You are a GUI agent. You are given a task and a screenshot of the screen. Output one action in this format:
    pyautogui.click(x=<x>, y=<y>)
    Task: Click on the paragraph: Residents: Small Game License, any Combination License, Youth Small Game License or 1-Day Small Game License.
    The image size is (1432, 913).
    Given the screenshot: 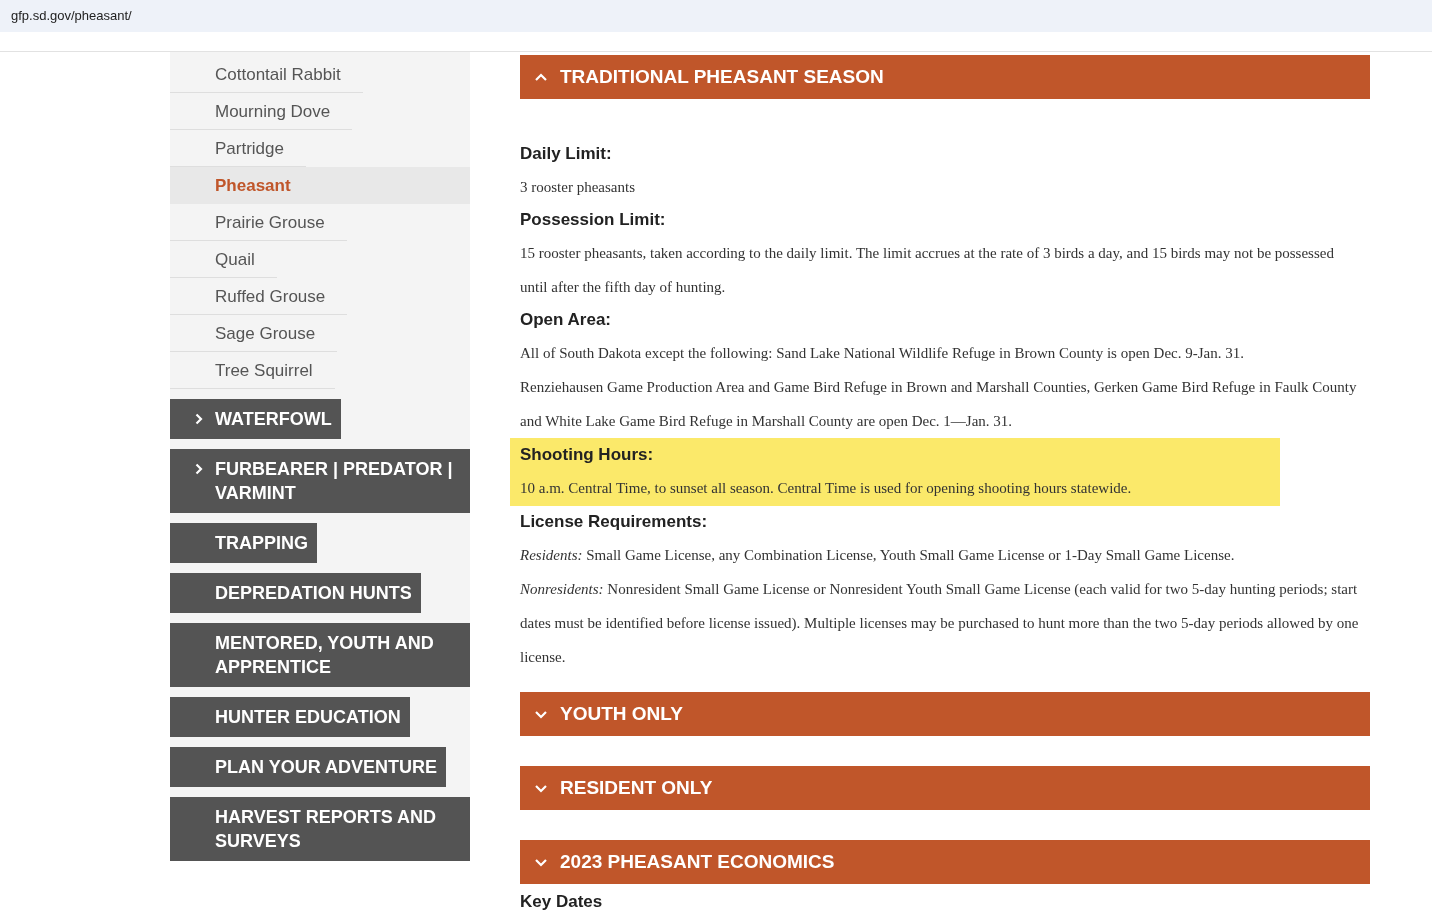 What is the action you would take?
    pyautogui.click(x=878, y=555)
    